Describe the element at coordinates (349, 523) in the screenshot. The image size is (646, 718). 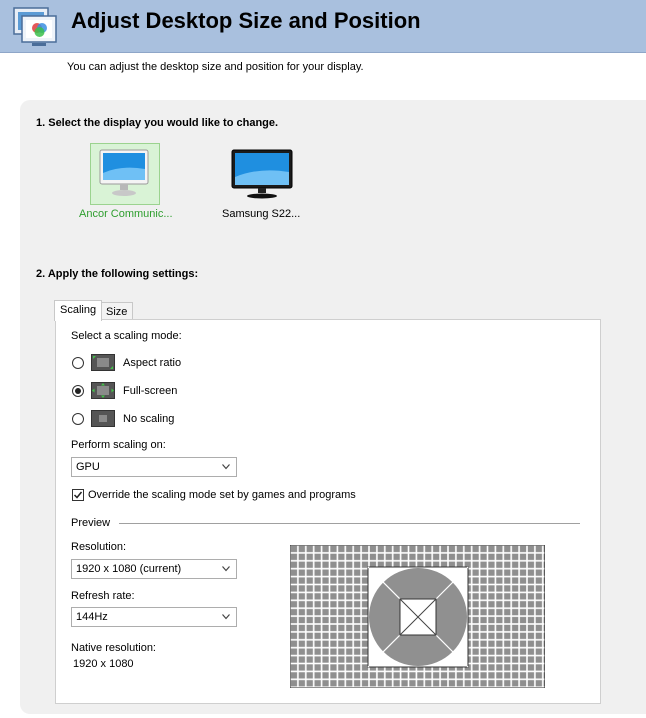
I see `preview-divider` at that location.